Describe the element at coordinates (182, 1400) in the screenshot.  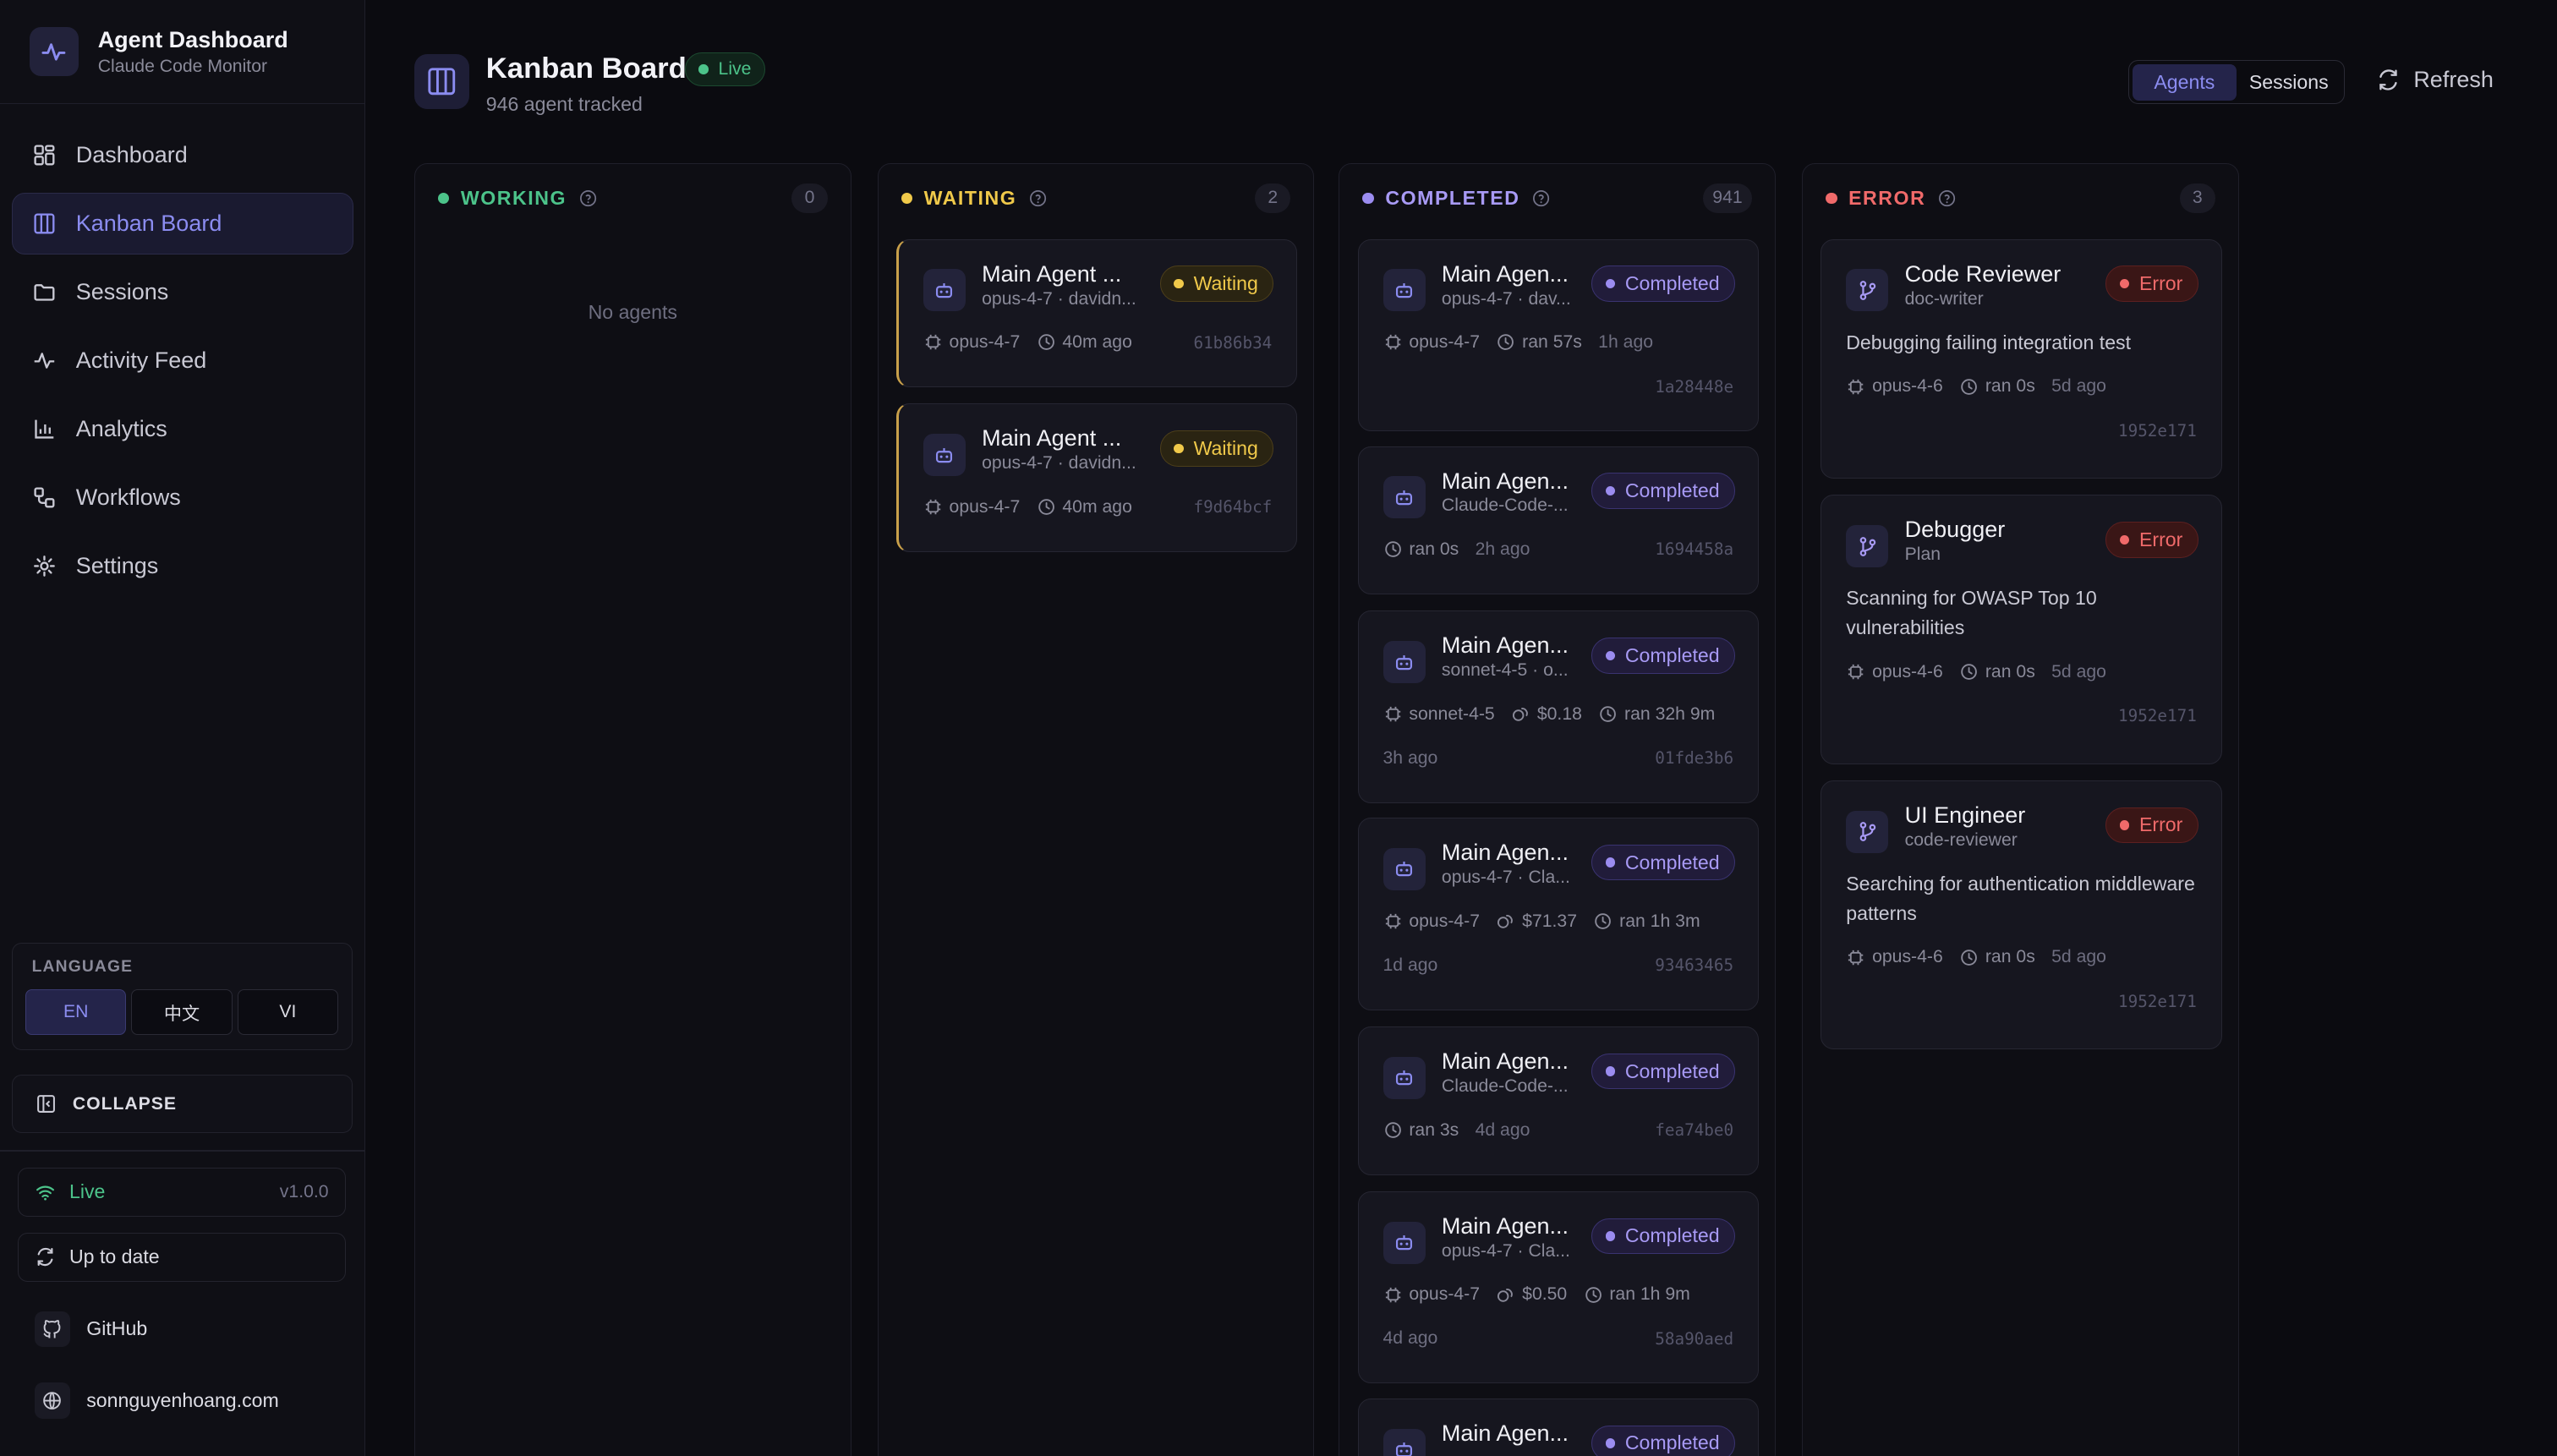
I see `website-label: sonnguyenhoang.com` at that location.